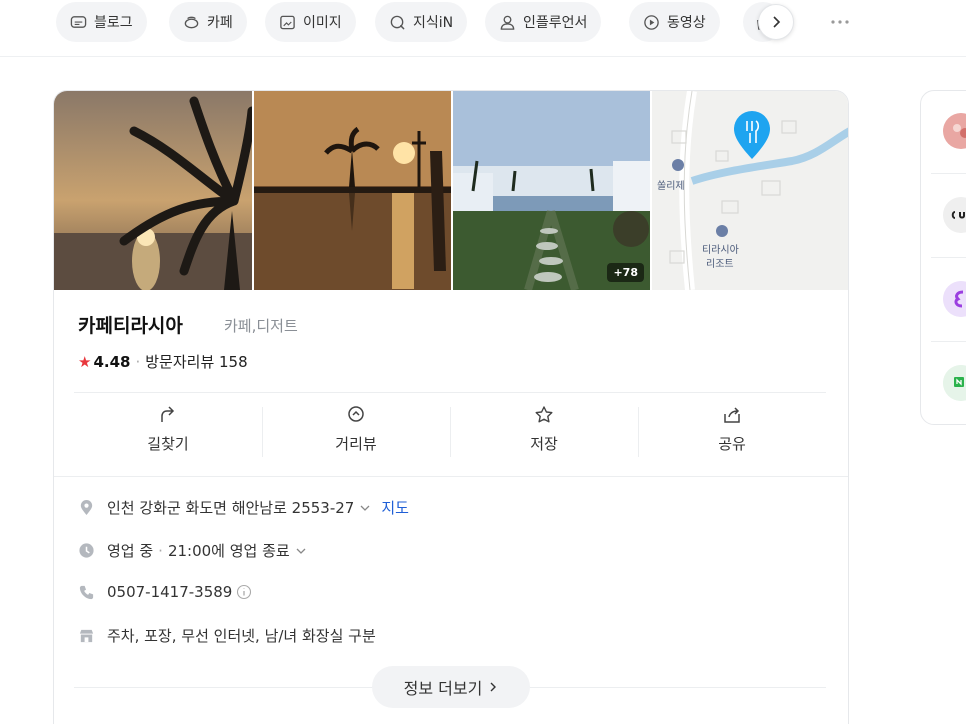 The image size is (966, 724). Describe the element at coordinates (720, 264) in the screenshot. I see `map-label: 리조트` at that location.